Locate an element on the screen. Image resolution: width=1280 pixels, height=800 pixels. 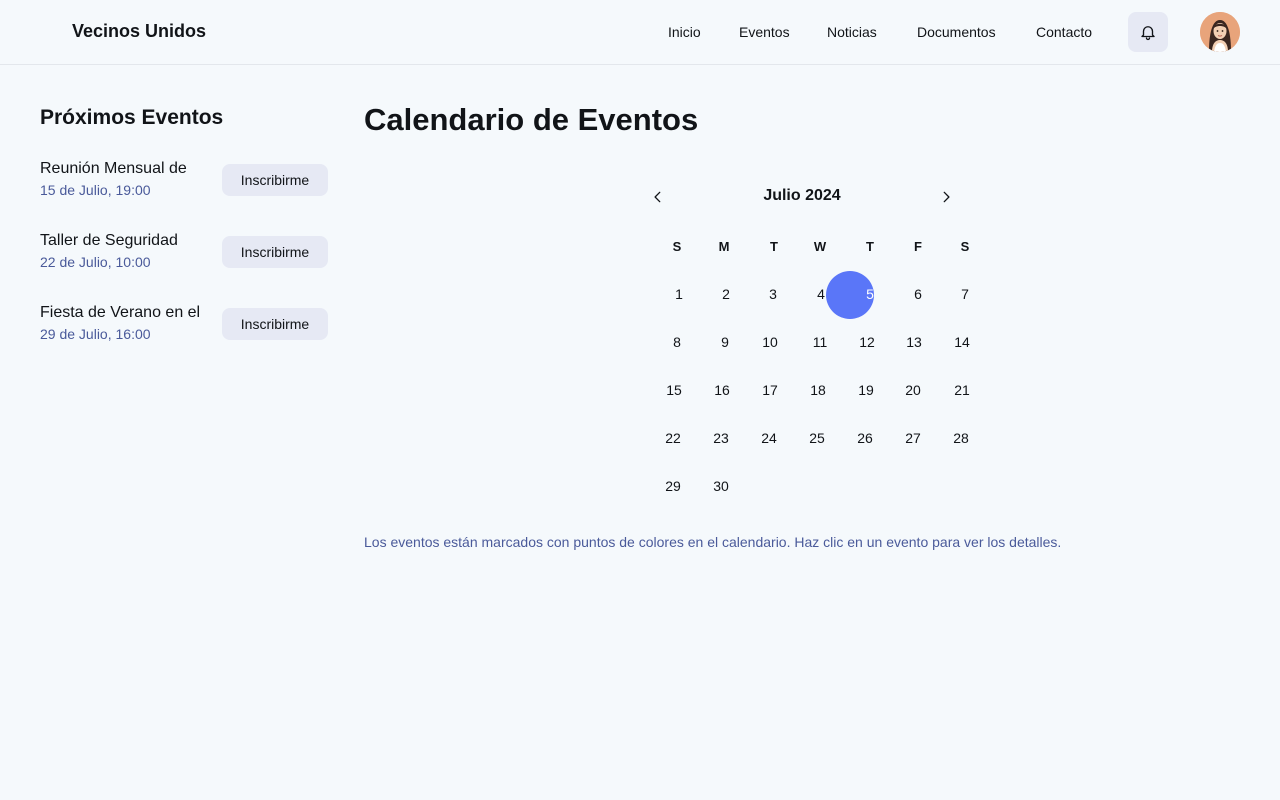
calendar-day: 27 is located at coordinates (913, 440).